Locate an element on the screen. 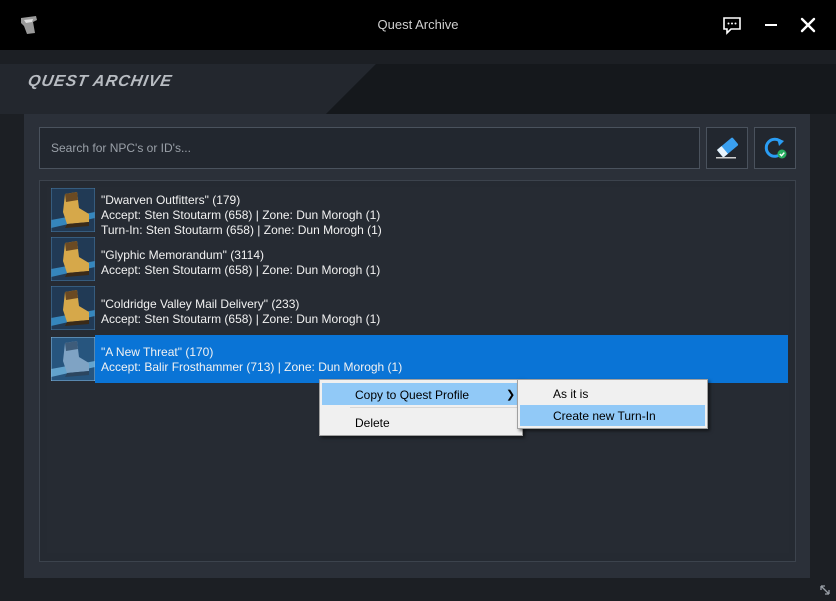  context-submenu: As it is Create new Turn-In is located at coordinates (612, 404).